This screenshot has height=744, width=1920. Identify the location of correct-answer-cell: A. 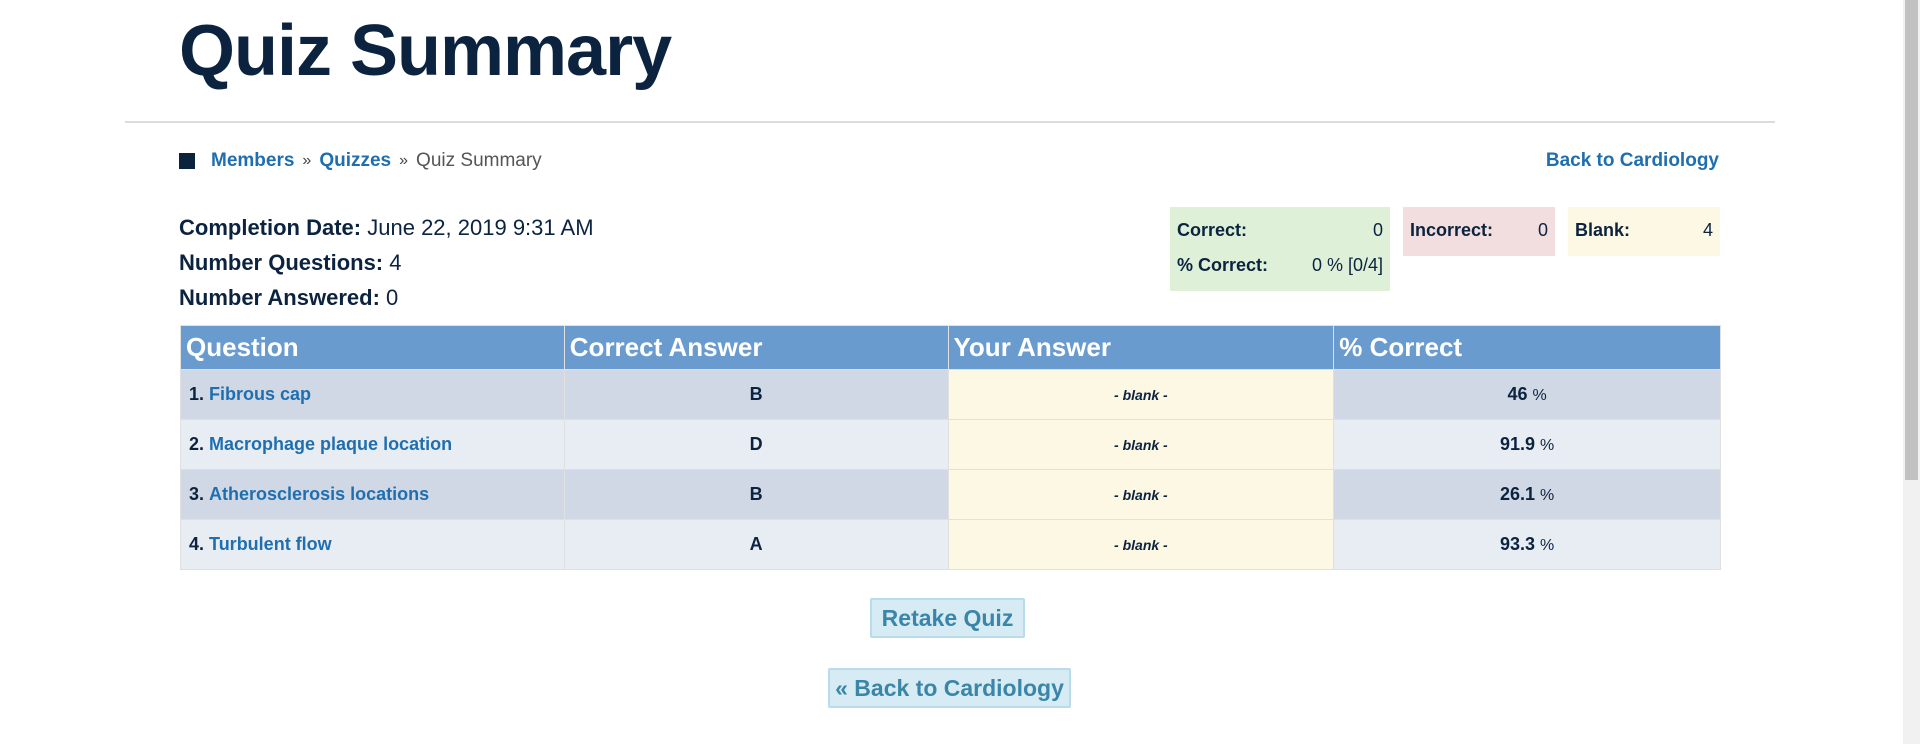
(756, 544).